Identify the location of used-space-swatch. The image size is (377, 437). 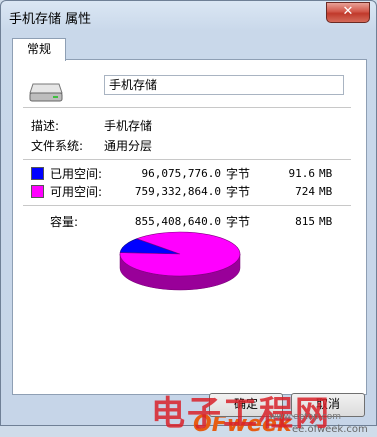
(37, 173).